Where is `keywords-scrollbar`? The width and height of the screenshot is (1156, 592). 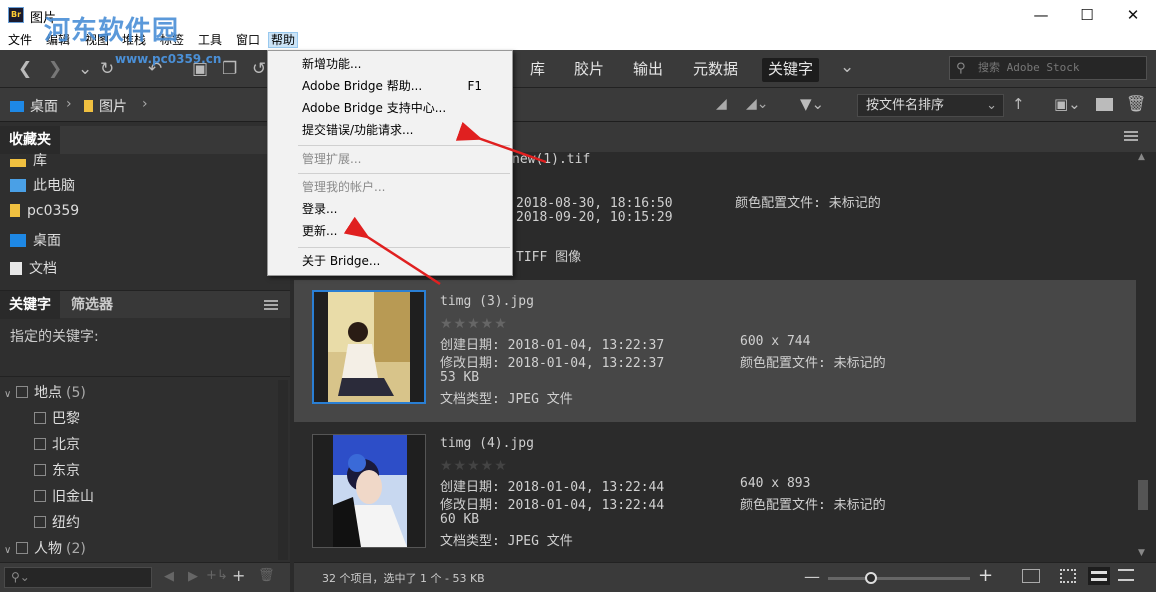
keywords-scrollbar is located at coordinates (283, 470).